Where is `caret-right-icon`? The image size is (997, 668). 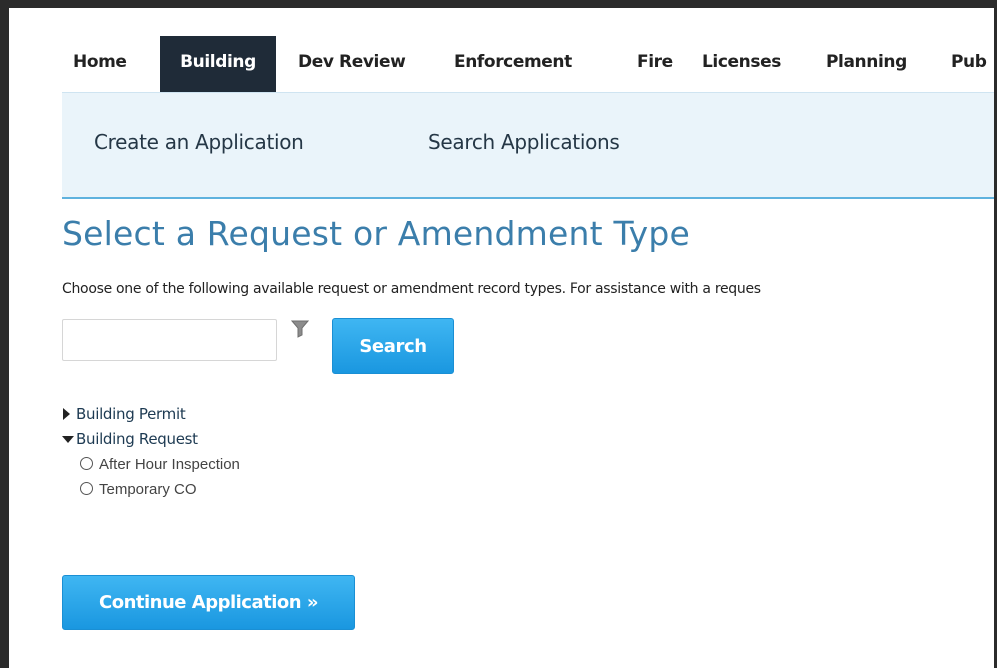 caret-right-icon is located at coordinates (69, 415).